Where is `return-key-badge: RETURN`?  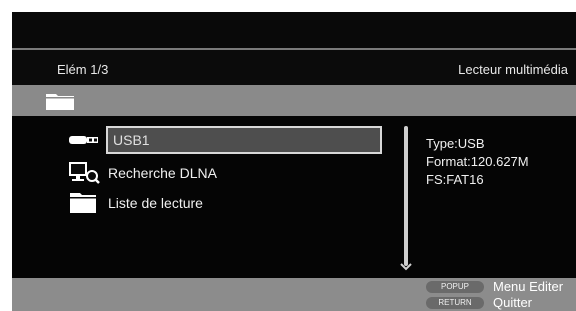 return-key-badge: RETURN is located at coordinates (455, 303).